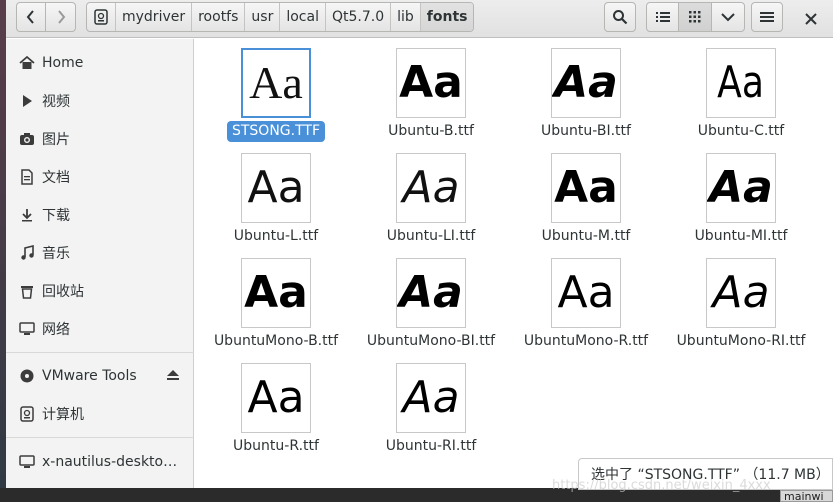 The image size is (833, 502). Describe the element at coordinates (359, 17) in the screenshot. I see `breadcrumb-item: Qt5.7.0` at that location.